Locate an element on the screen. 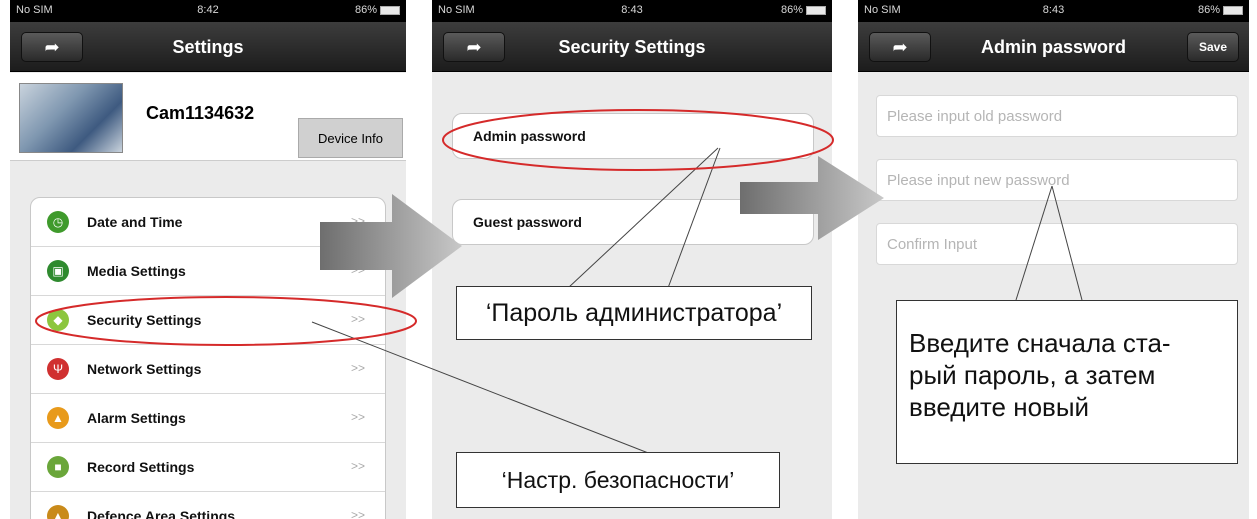 This screenshot has height=519, width=1257. settings-item: ■ Record Settings >> is located at coordinates (208, 467).